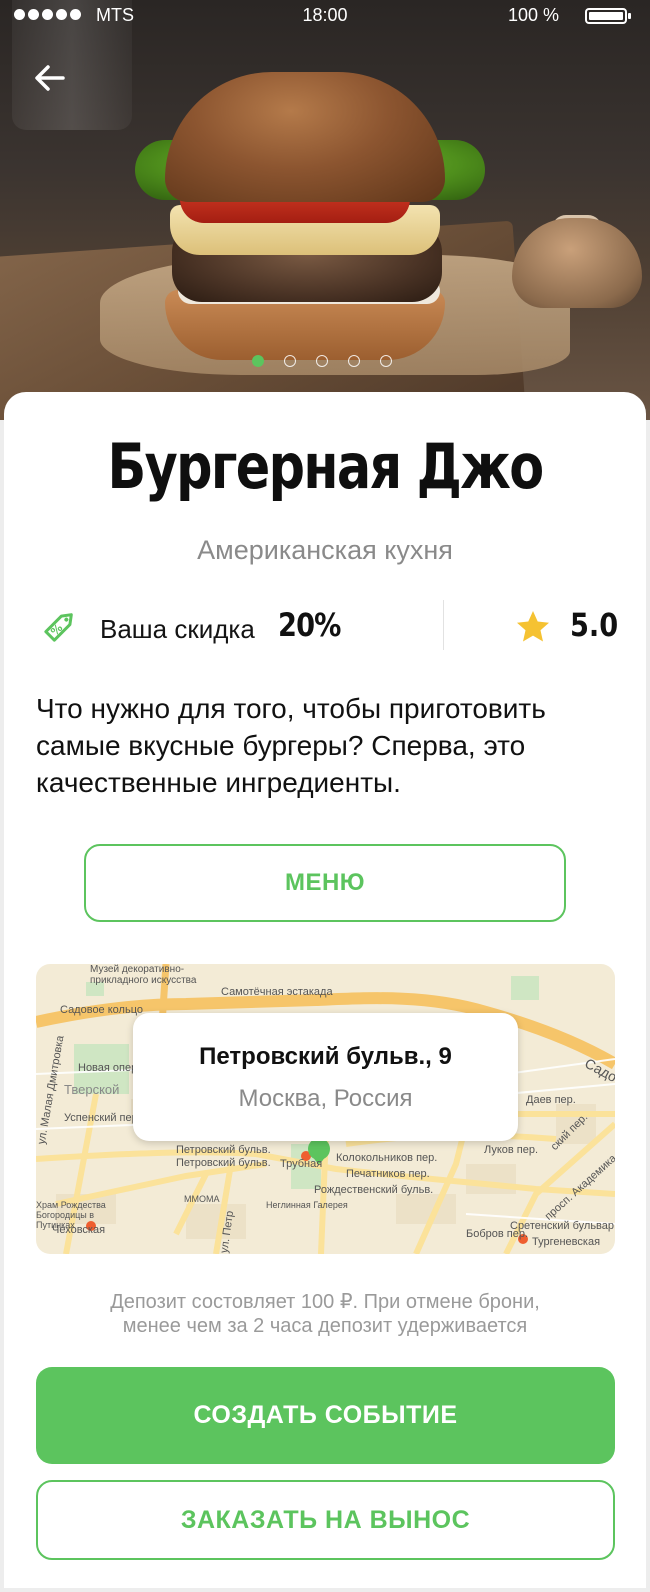  Describe the element at coordinates (325, 16) in the screenshot. I see `status-bar: MTS 18:00 100 %` at that location.